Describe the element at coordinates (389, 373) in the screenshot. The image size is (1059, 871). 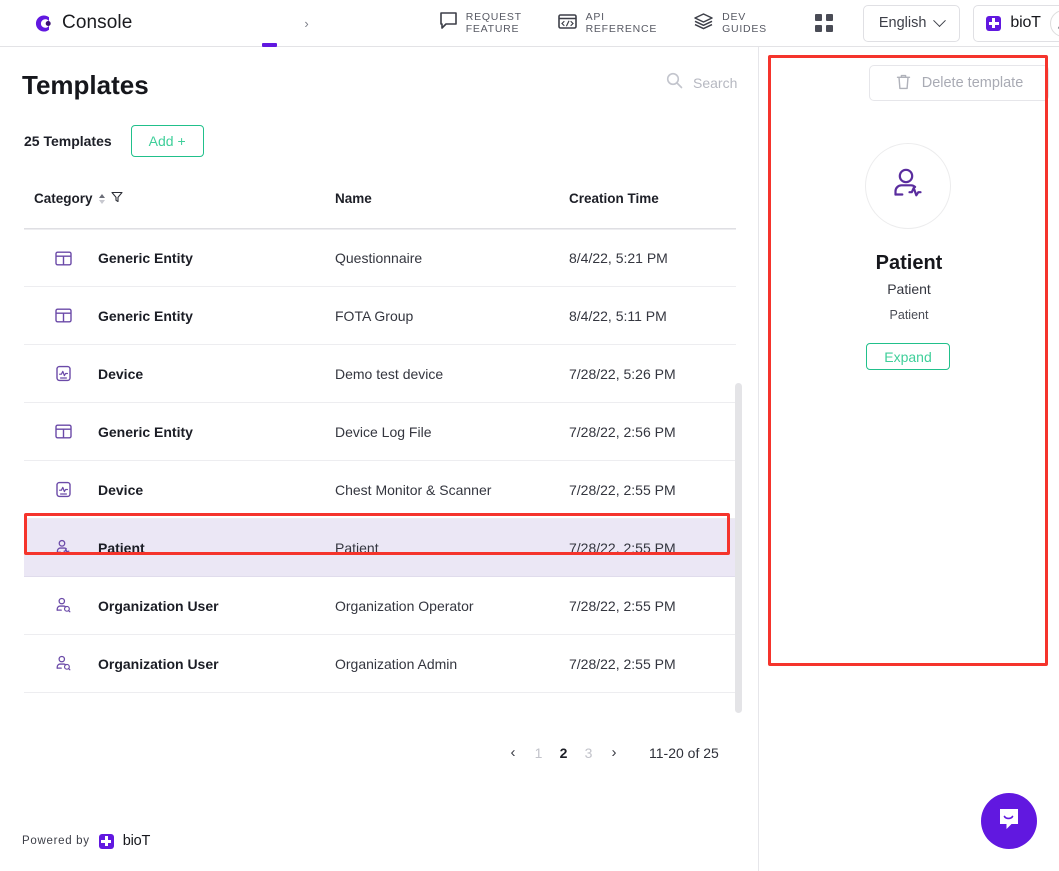
I see `row-name: Demo test device` at that location.